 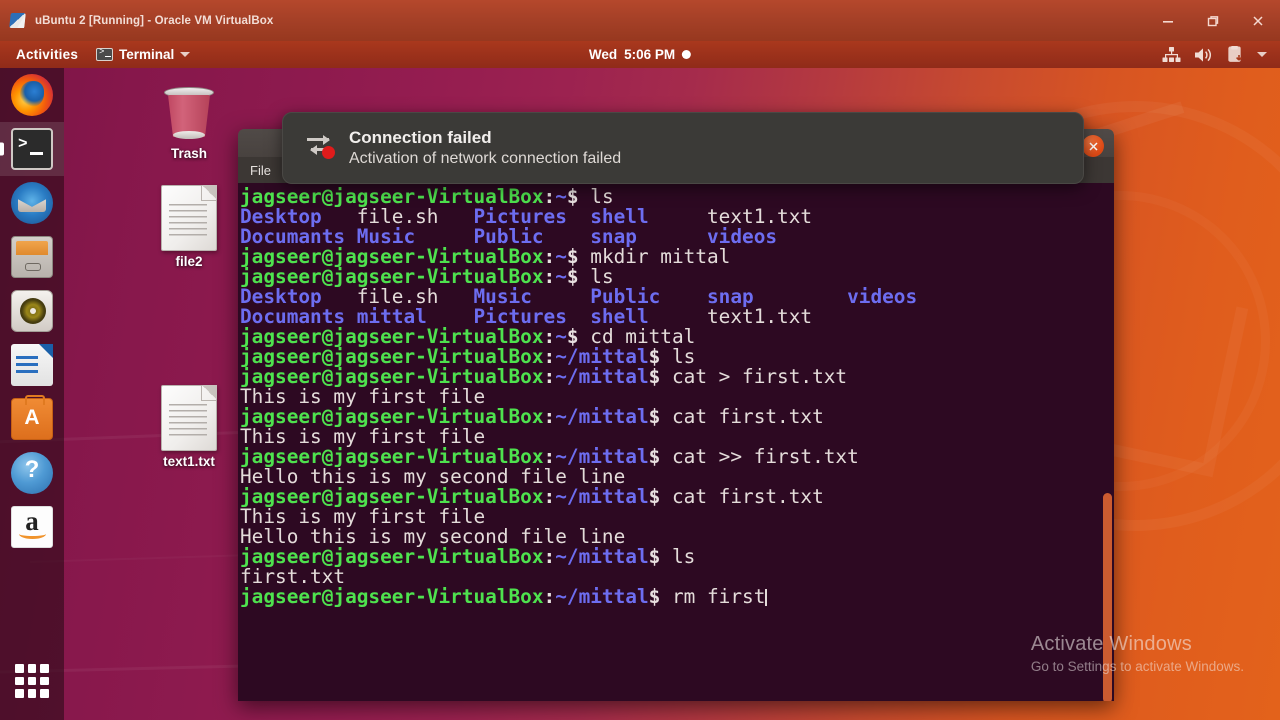 I want to click on dock-item-help, so click(x=32, y=473).